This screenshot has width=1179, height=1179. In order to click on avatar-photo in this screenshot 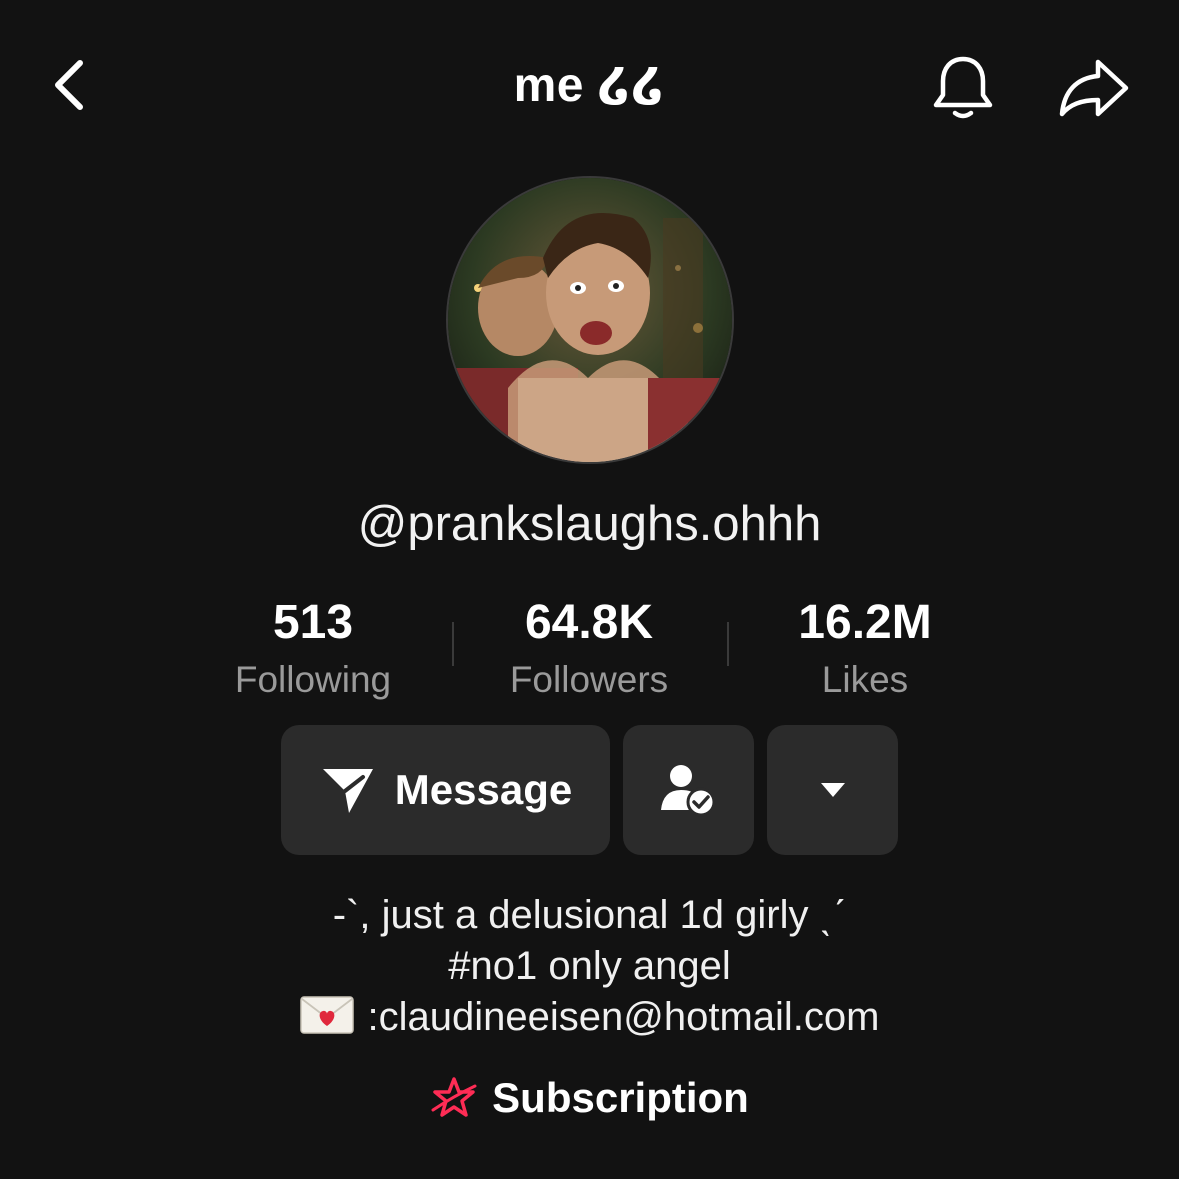, I will do `click(590, 320)`.